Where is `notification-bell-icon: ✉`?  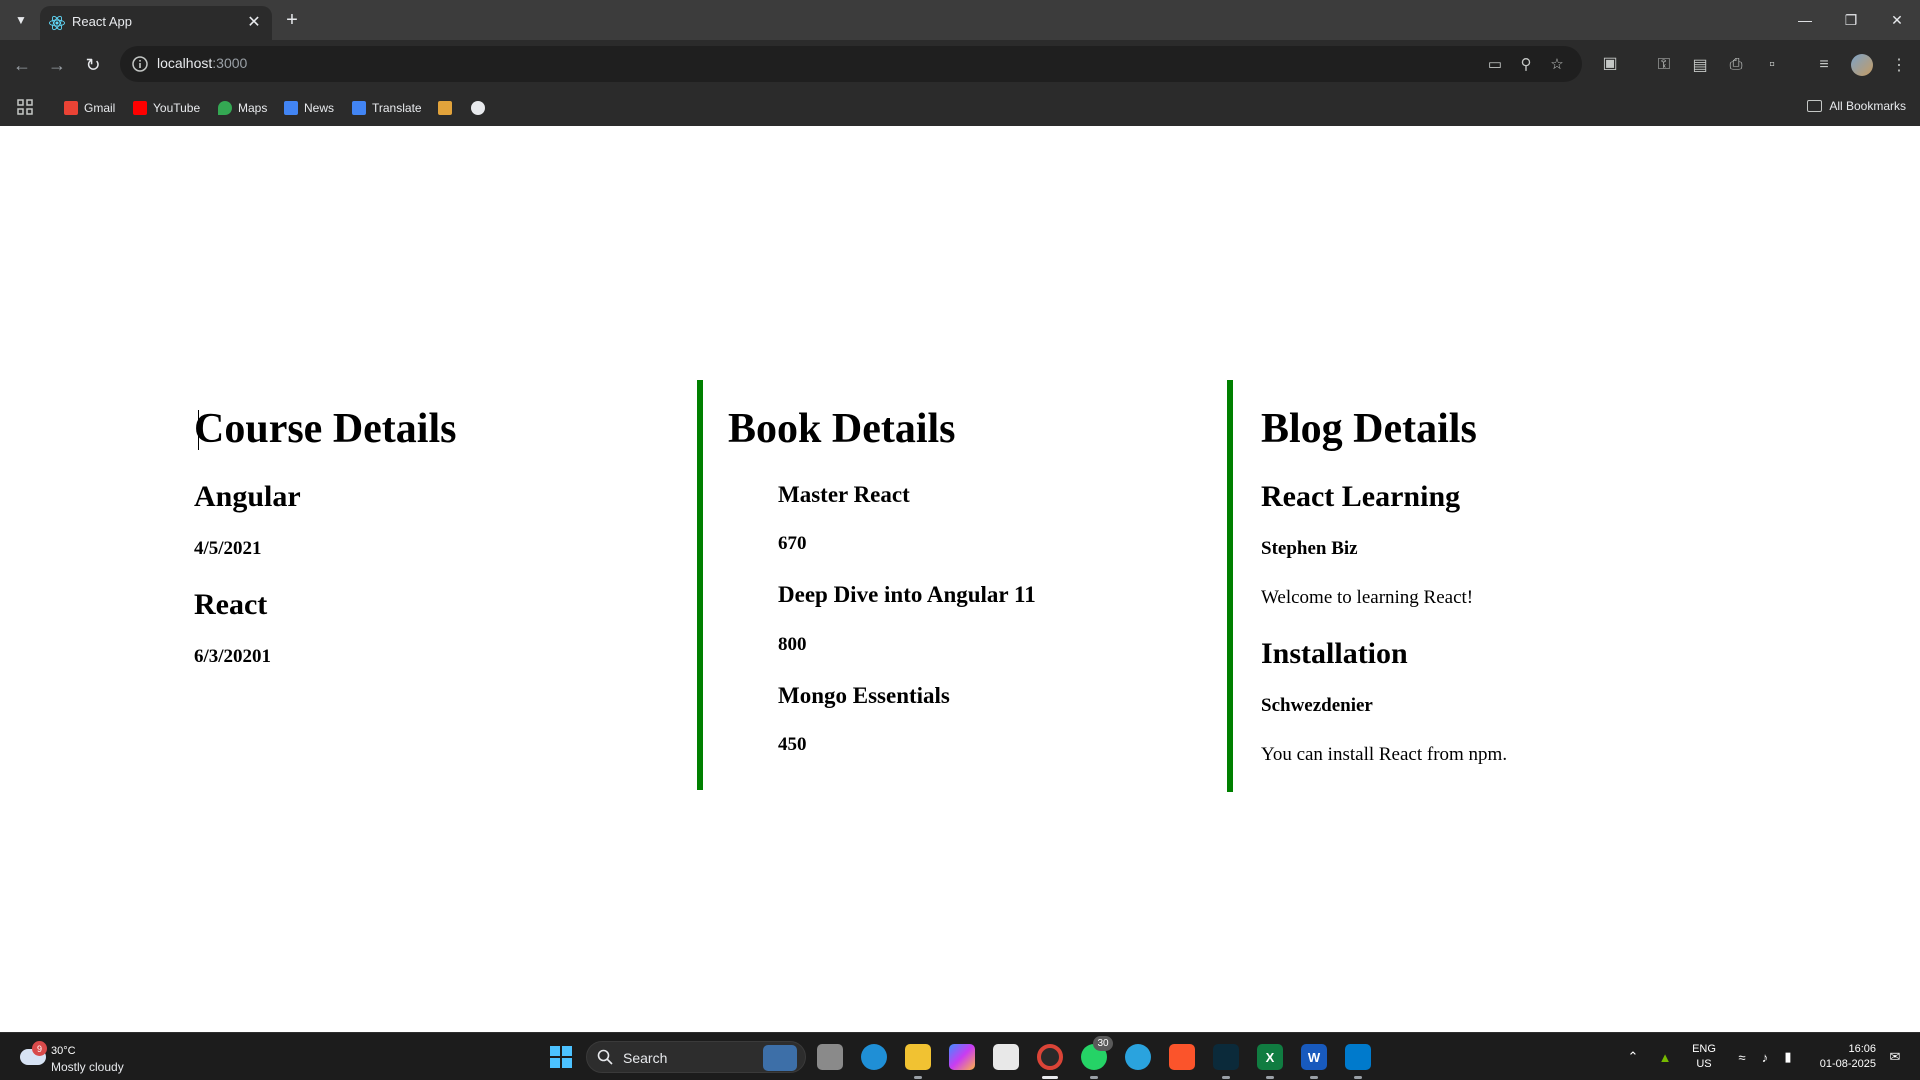
notification-bell-icon: ✉ is located at coordinates (1895, 1057).